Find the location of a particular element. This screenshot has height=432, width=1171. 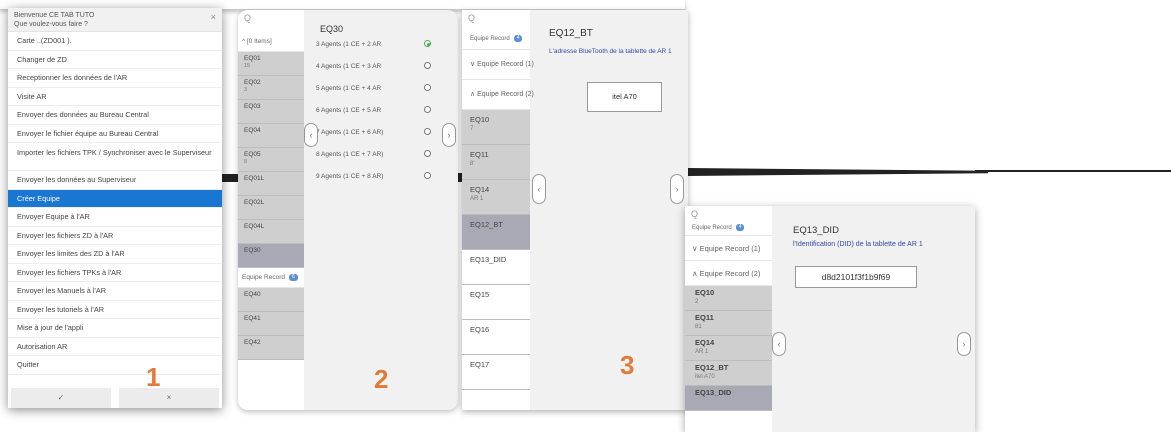

team-row: EQ02L is located at coordinates (271, 208).